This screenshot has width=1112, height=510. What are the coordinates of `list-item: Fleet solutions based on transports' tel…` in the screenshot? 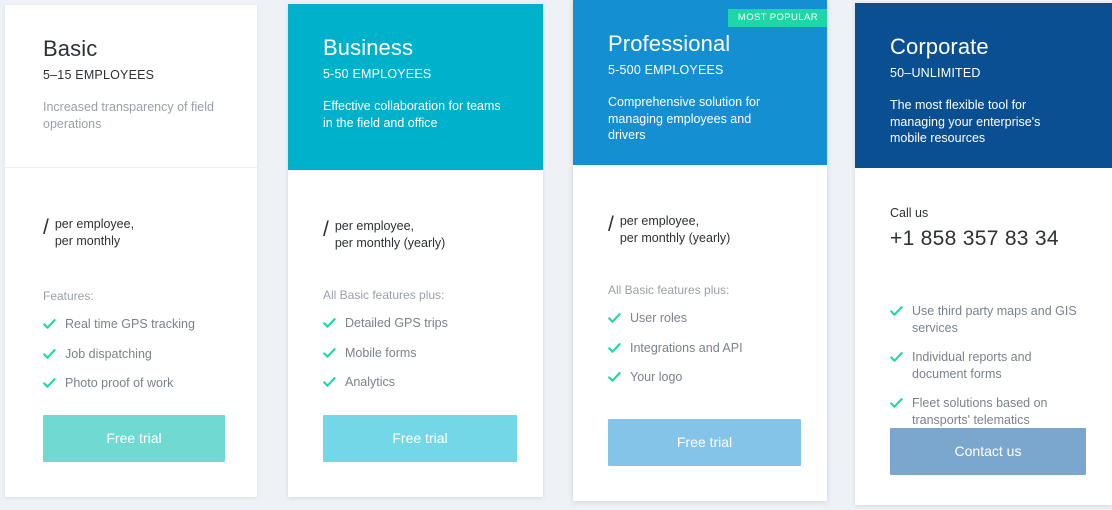 It's located at (988, 411).